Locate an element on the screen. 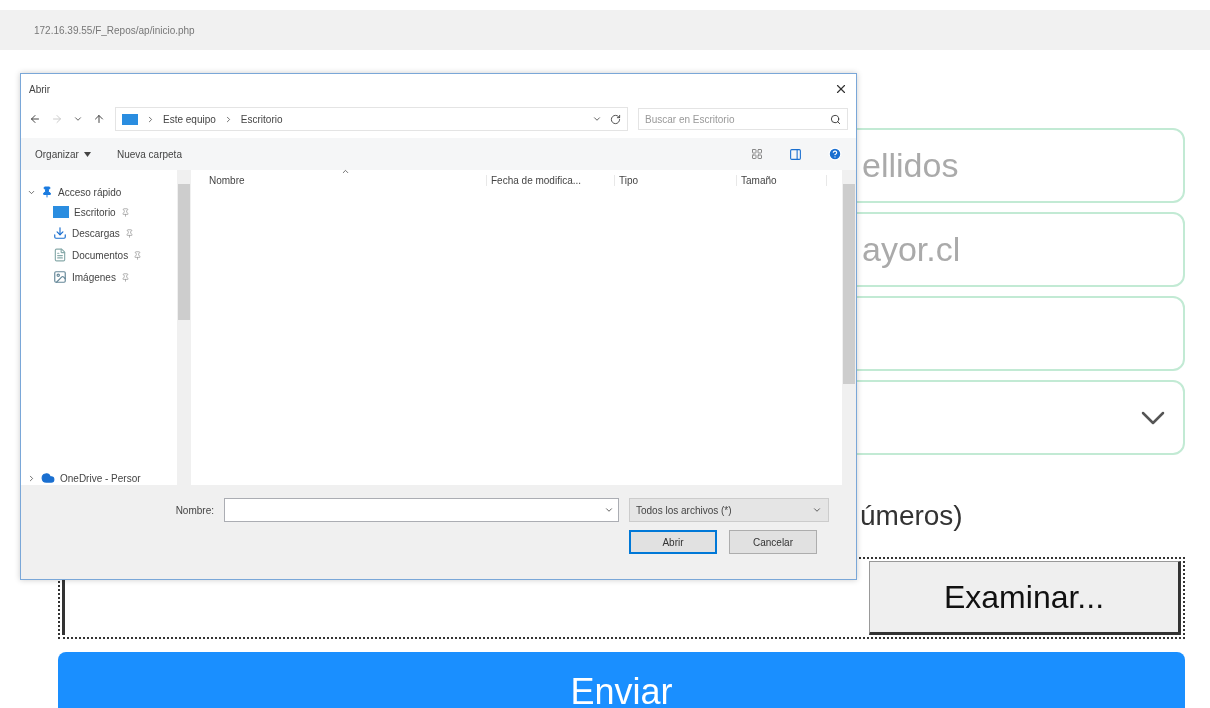 This screenshot has height=708, width=1210. view-icon is located at coordinates (757, 154).